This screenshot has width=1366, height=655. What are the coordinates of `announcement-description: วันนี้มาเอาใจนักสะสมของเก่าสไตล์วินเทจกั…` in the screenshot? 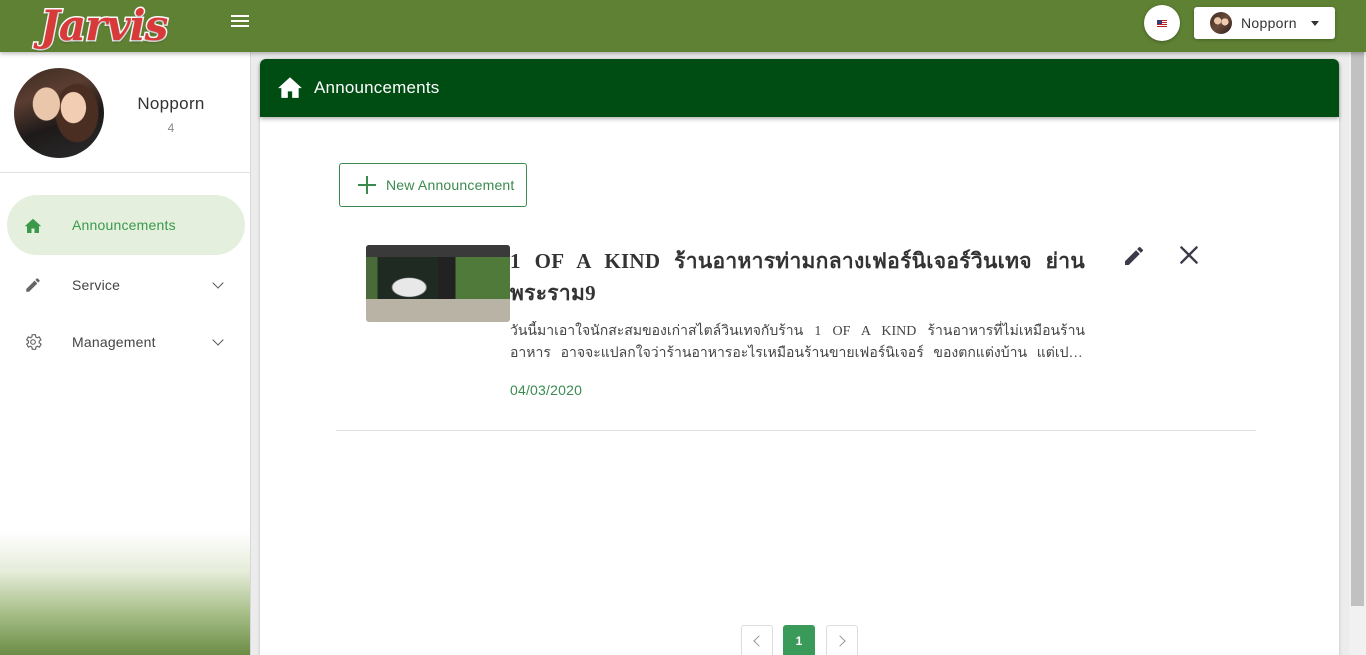 It's located at (797, 342).